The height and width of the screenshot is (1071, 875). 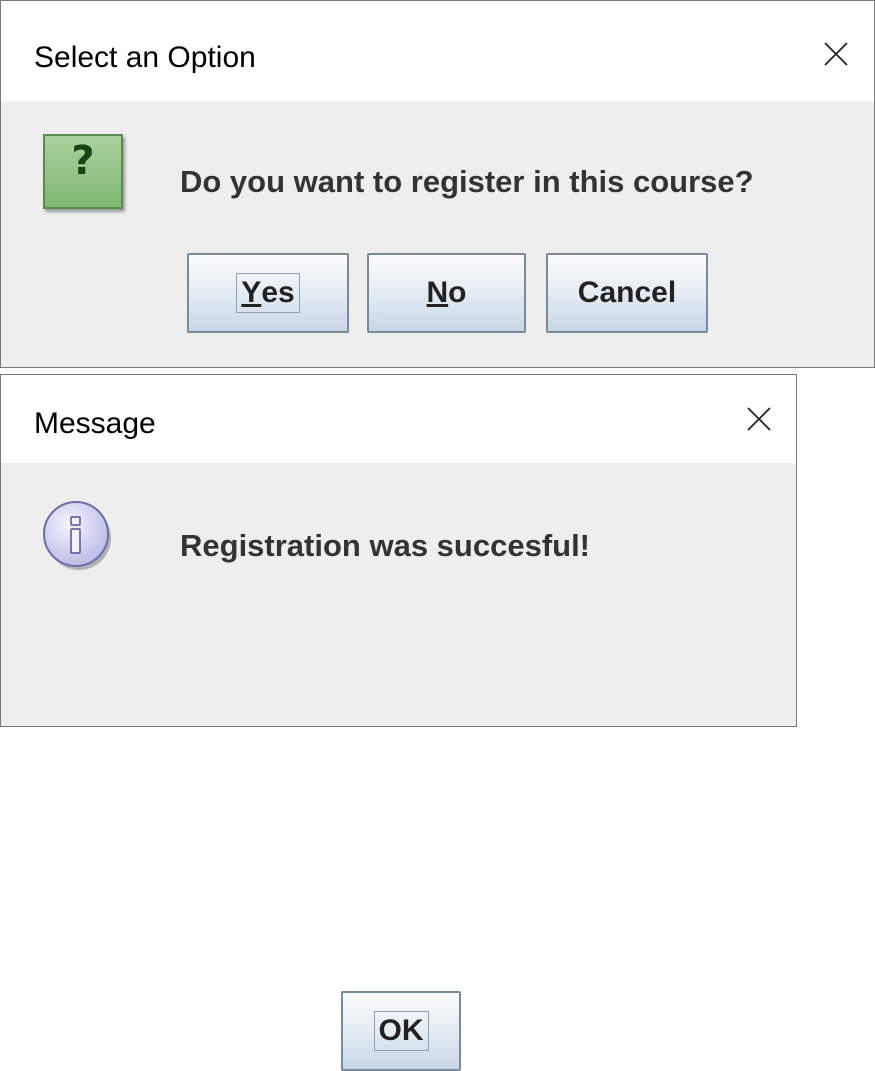 I want to click on dialog-message: Do you want to register in this course?, so click(x=467, y=181).